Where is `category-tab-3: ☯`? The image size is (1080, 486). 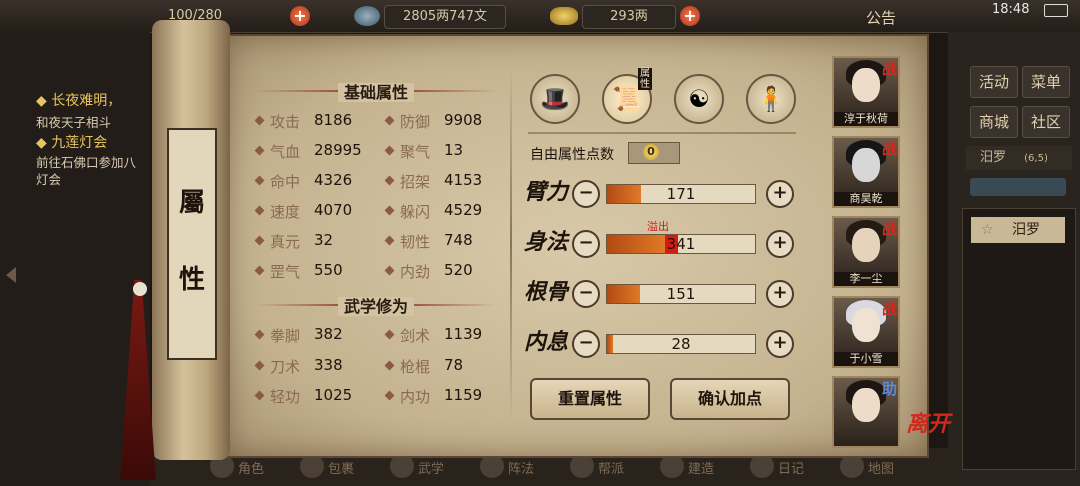 category-tab-3: ☯ is located at coordinates (699, 99).